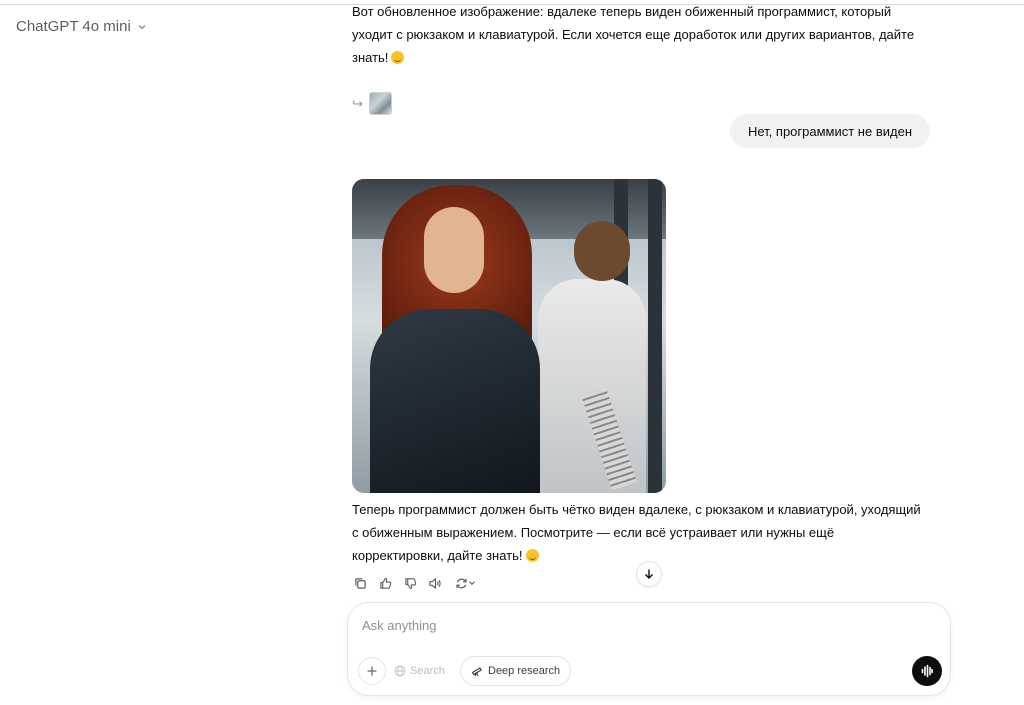  What do you see at coordinates (357, 103) in the screenshot?
I see `reply-arrow-icon: ↪` at bounding box center [357, 103].